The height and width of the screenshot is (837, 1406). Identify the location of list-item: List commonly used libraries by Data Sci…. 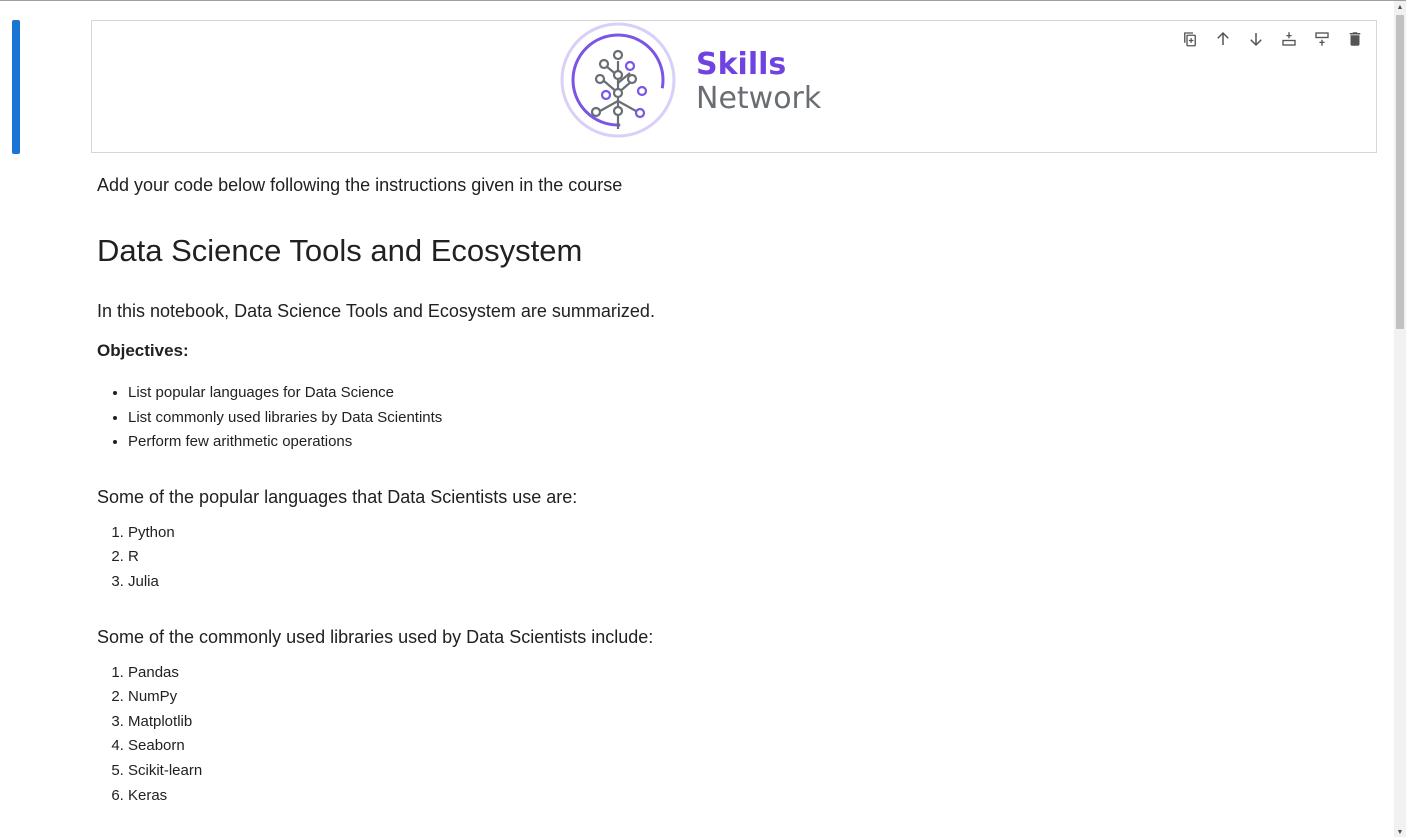
(752, 418).